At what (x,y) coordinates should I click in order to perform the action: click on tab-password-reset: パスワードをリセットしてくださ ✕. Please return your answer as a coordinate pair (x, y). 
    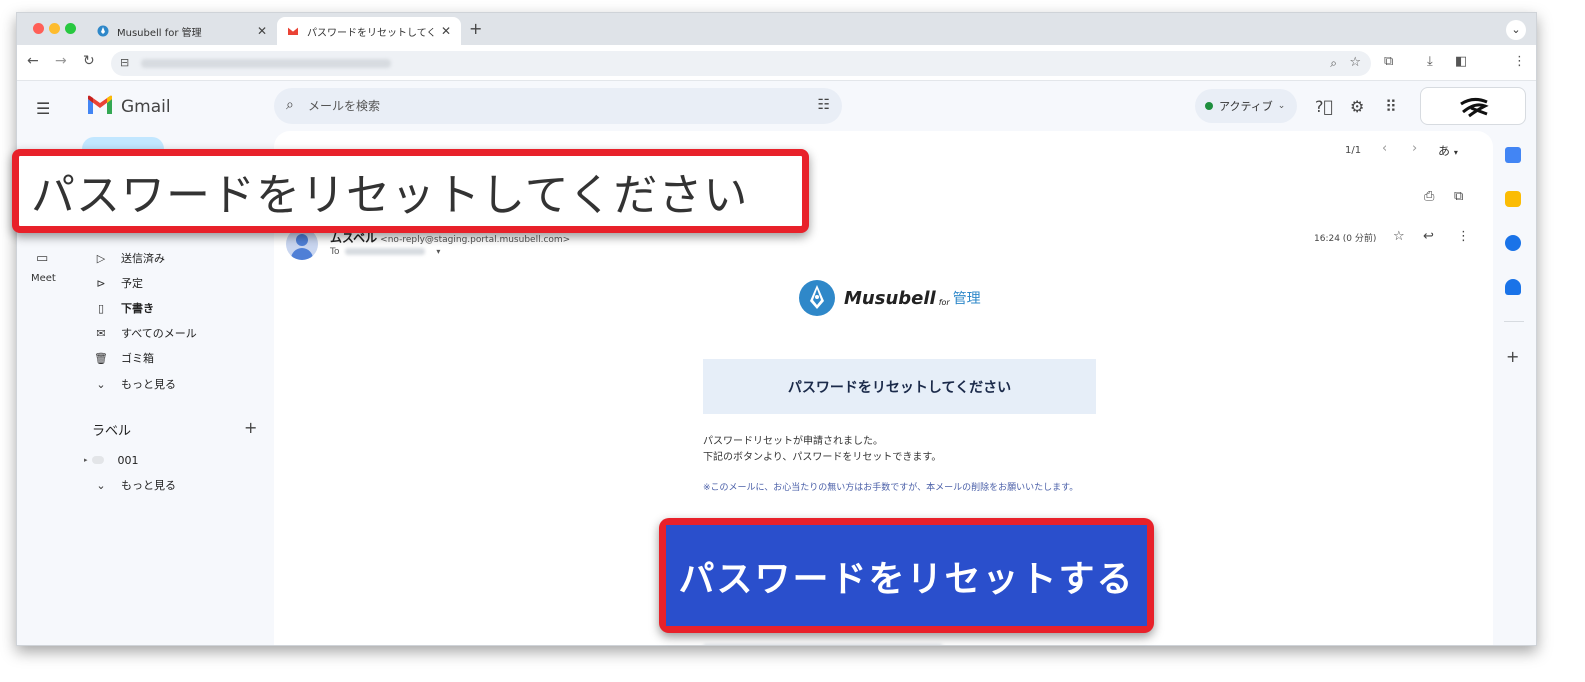
    Looking at the image, I should click on (369, 31).